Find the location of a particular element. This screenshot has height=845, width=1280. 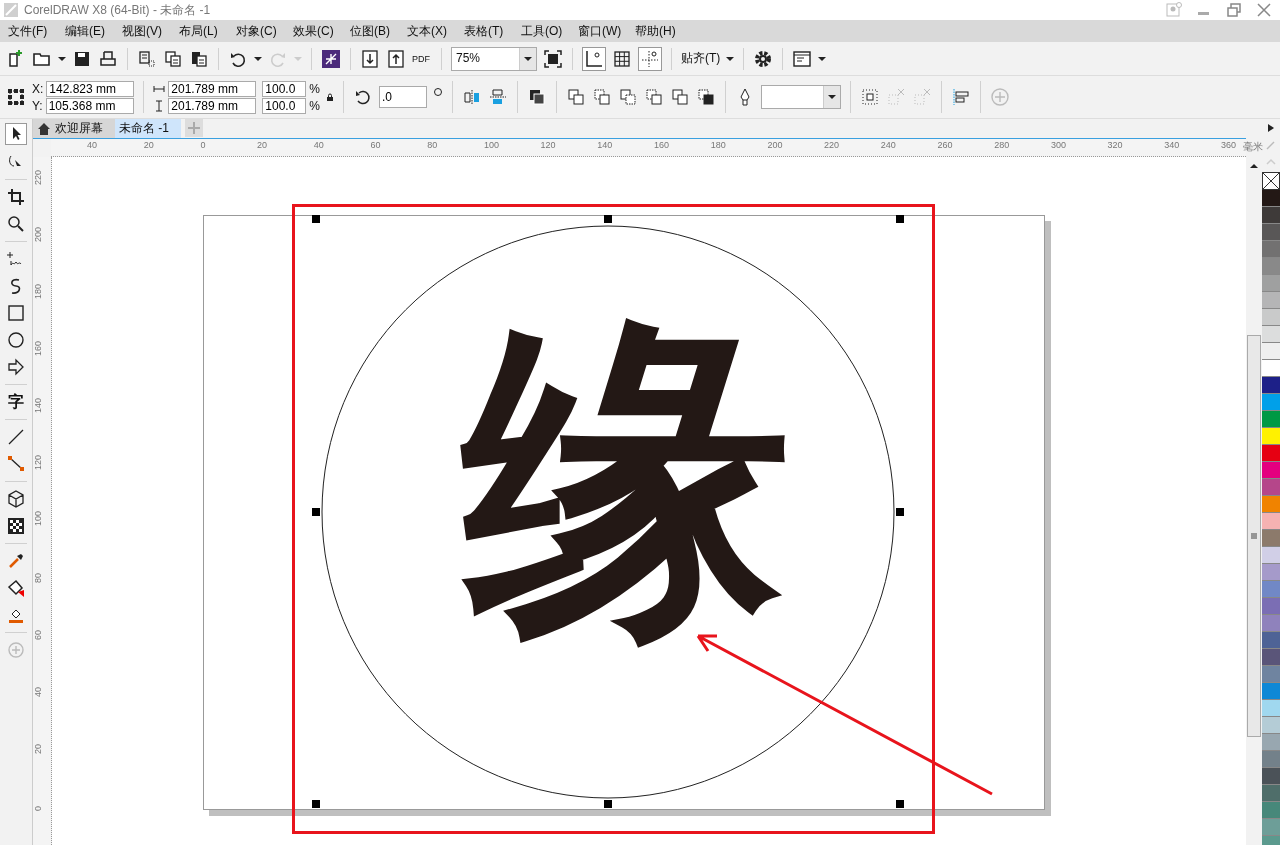

scroll-up-icon is located at coordinates (1254, 166).